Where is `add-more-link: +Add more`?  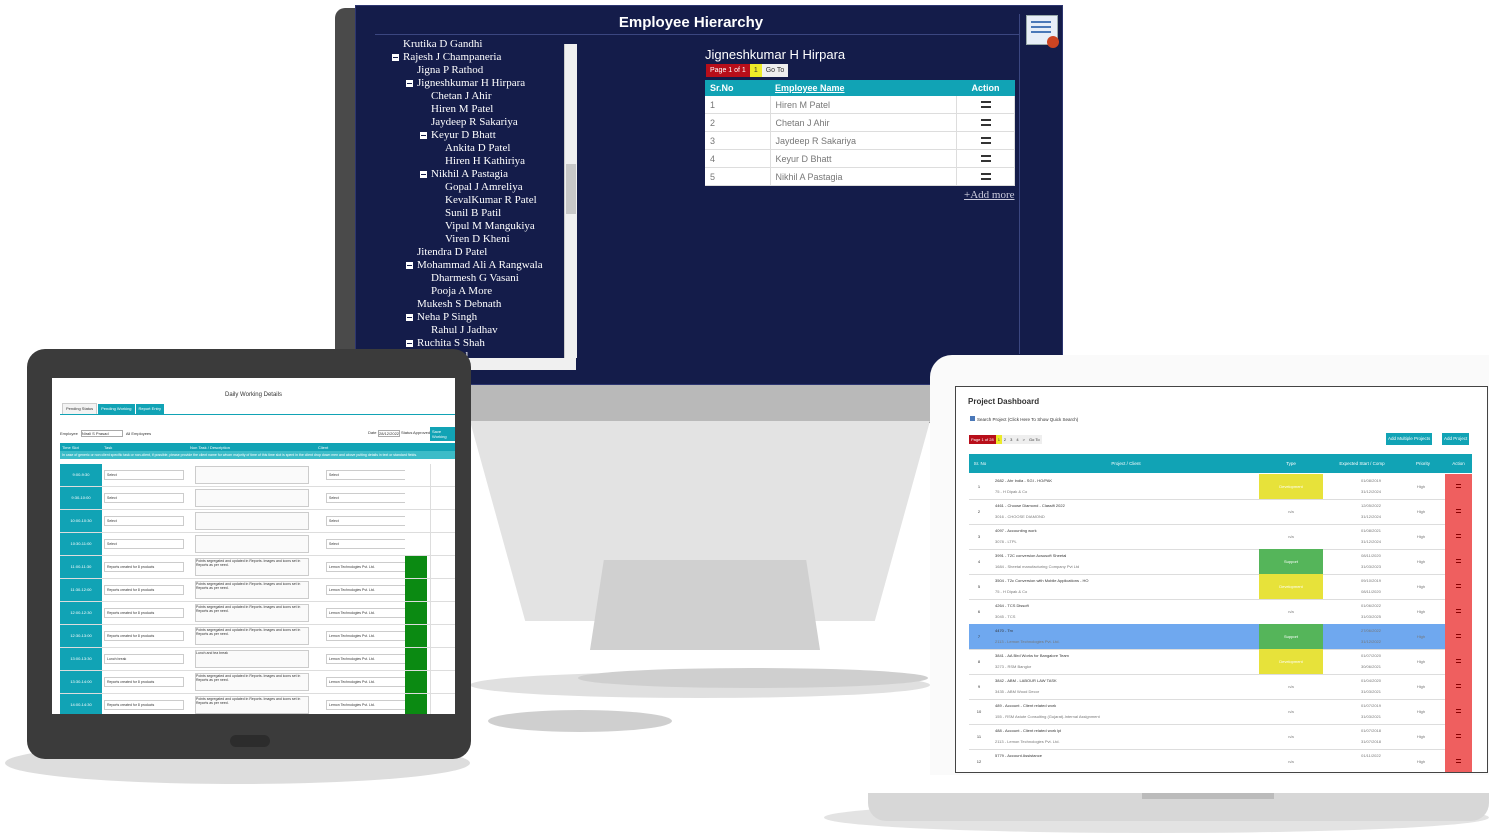 add-more-link: +Add more is located at coordinates (989, 195).